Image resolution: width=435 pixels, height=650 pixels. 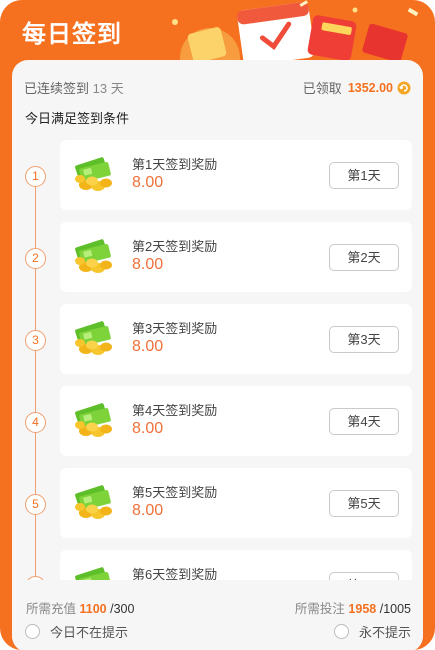 I want to click on step-number: 4, so click(x=35, y=422).